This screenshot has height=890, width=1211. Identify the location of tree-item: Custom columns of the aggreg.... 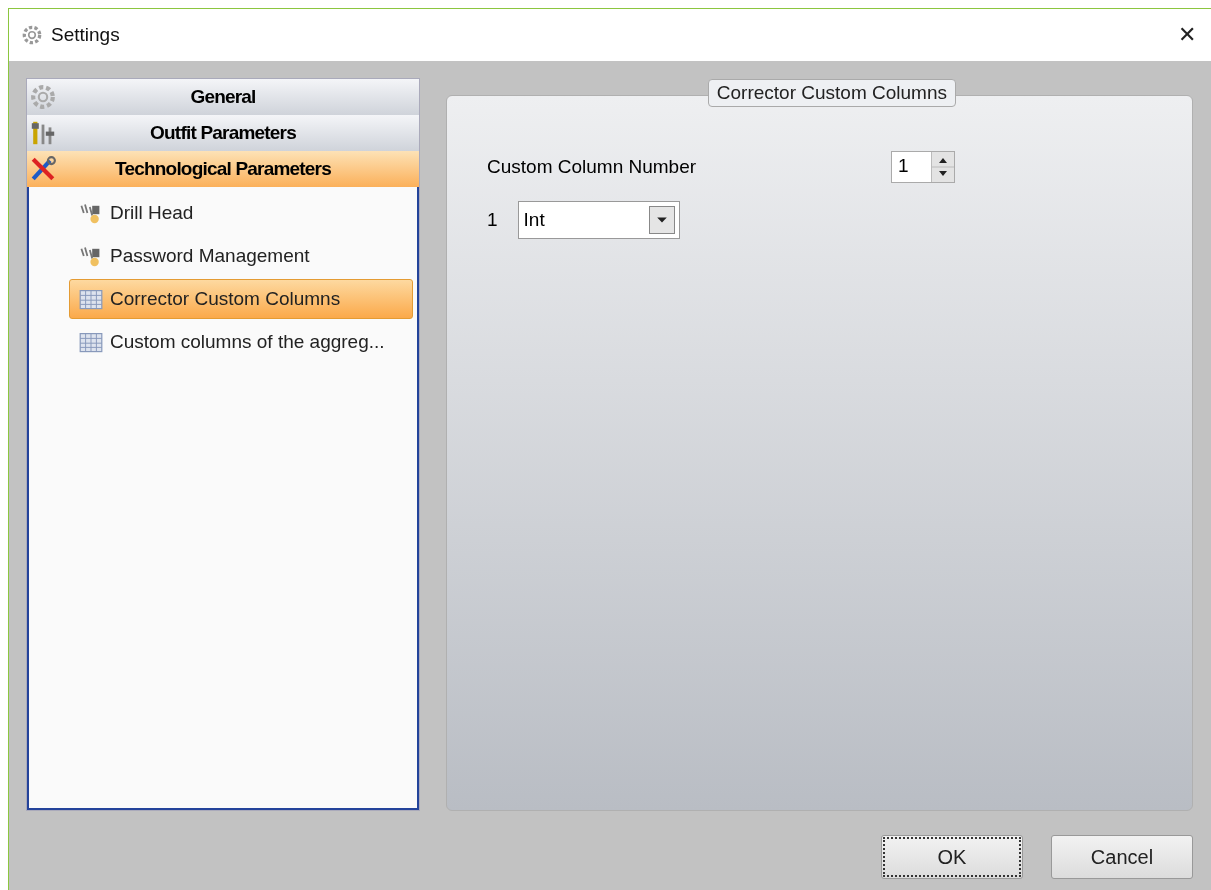
(241, 342).